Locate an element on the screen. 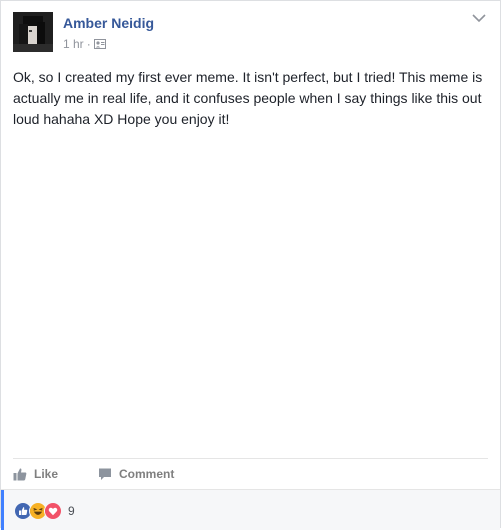 Image resolution: width=502 pixels, height=530 pixels. action-bar: Like Comment is located at coordinates (93, 474).